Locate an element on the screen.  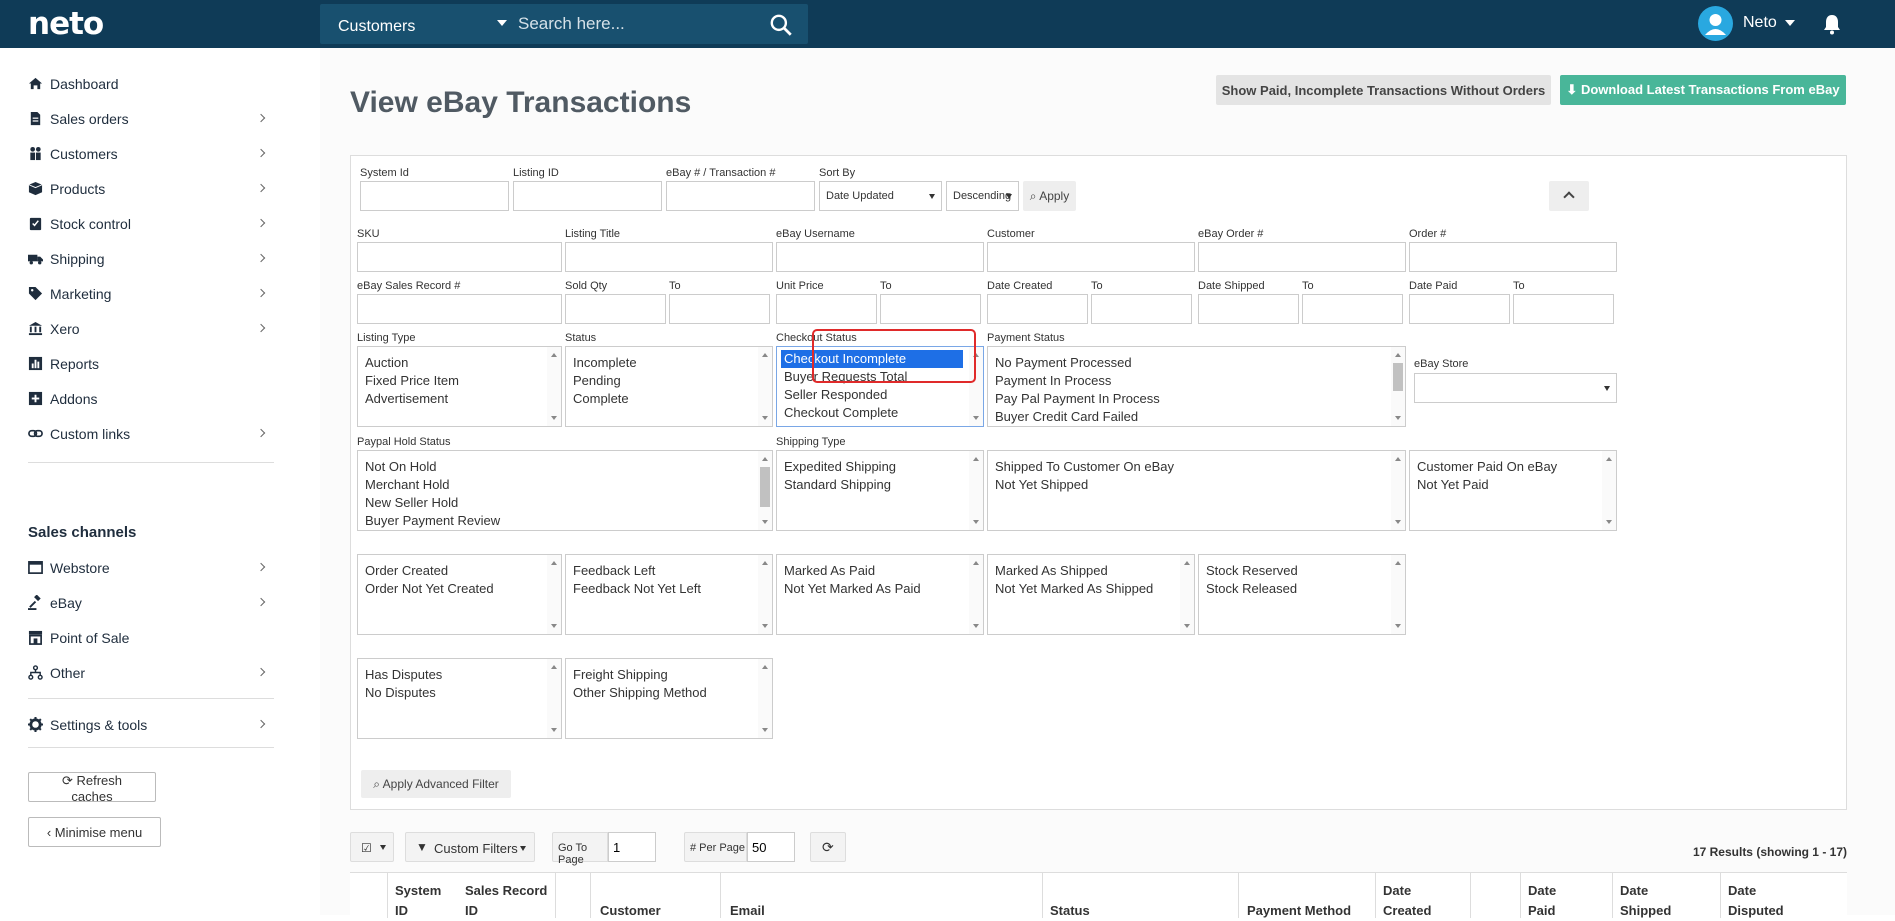
sidebar-item-products: Products is located at coordinates (151, 189).